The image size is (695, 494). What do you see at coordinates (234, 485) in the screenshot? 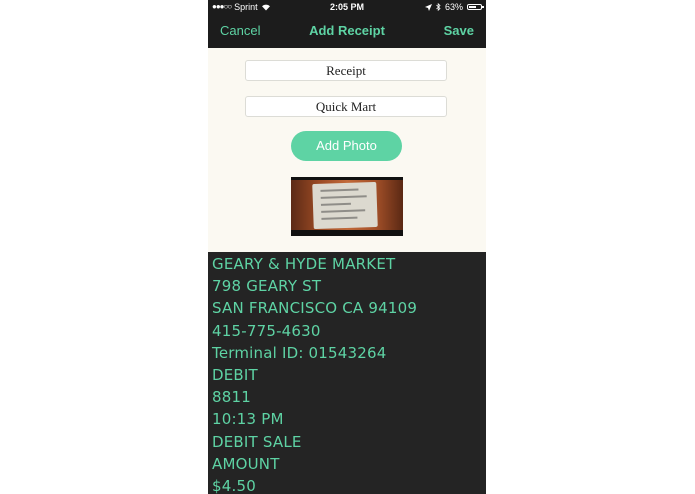
I see `ocr-line: $4.50` at bounding box center [234, 485].